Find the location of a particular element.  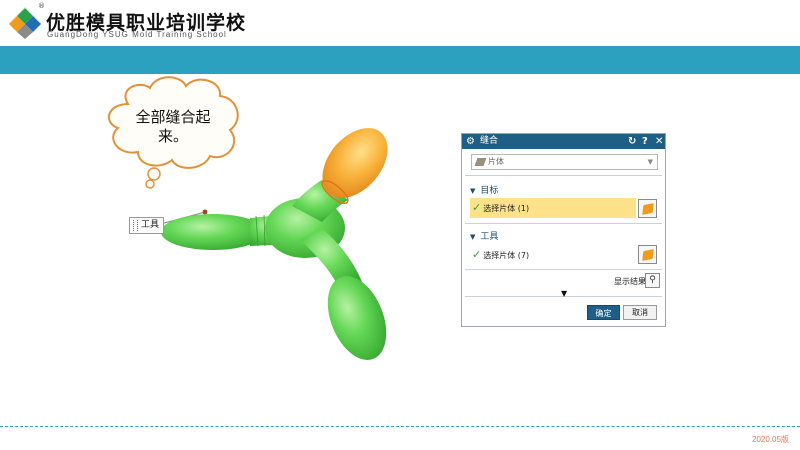

target-select-label: 选择片体 (1) is located at coordinates (506, 208).